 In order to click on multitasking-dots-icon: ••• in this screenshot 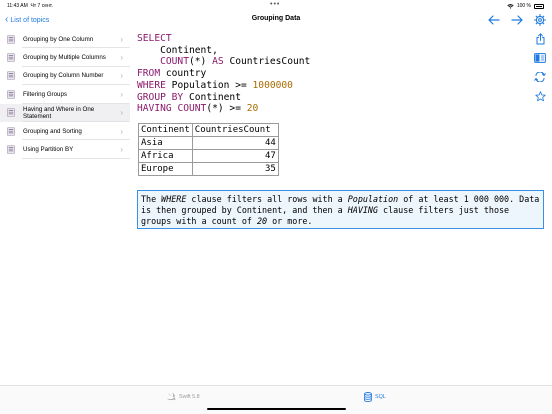, I will do `click(275, 4)`.